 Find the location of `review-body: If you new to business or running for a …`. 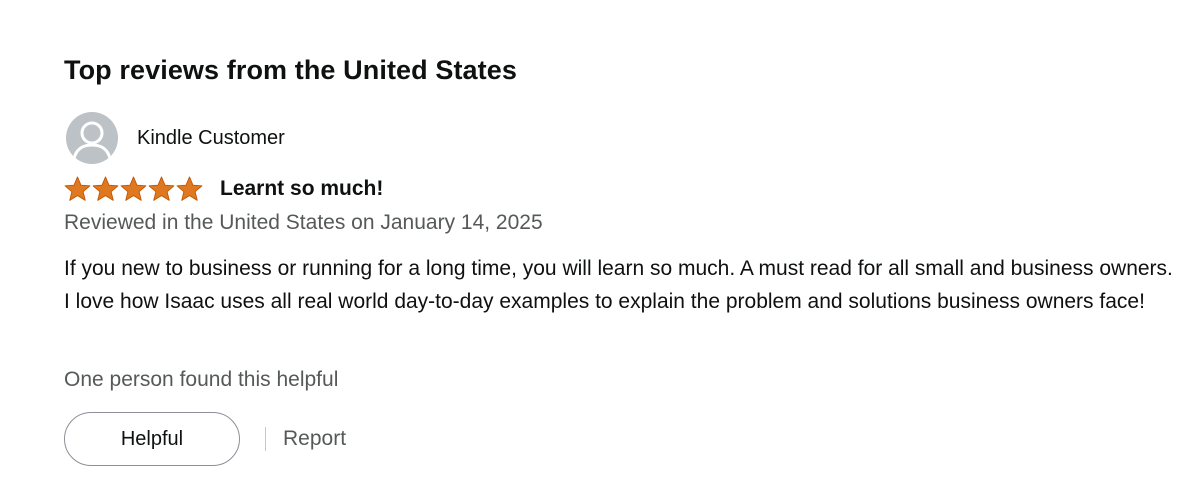

review-body: If you new to business or running for a … is located at coordinates (618, 285).